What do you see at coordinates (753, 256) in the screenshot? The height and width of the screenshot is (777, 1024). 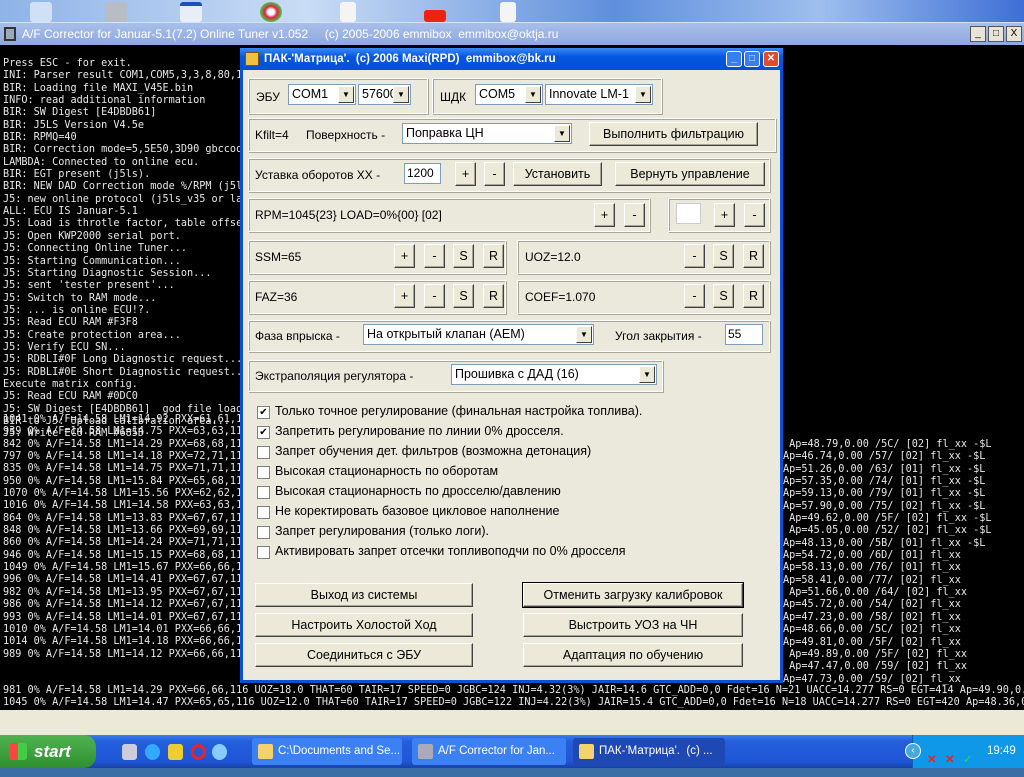 I see `uoz-reset-button: R` at bounding box center [753, 256].